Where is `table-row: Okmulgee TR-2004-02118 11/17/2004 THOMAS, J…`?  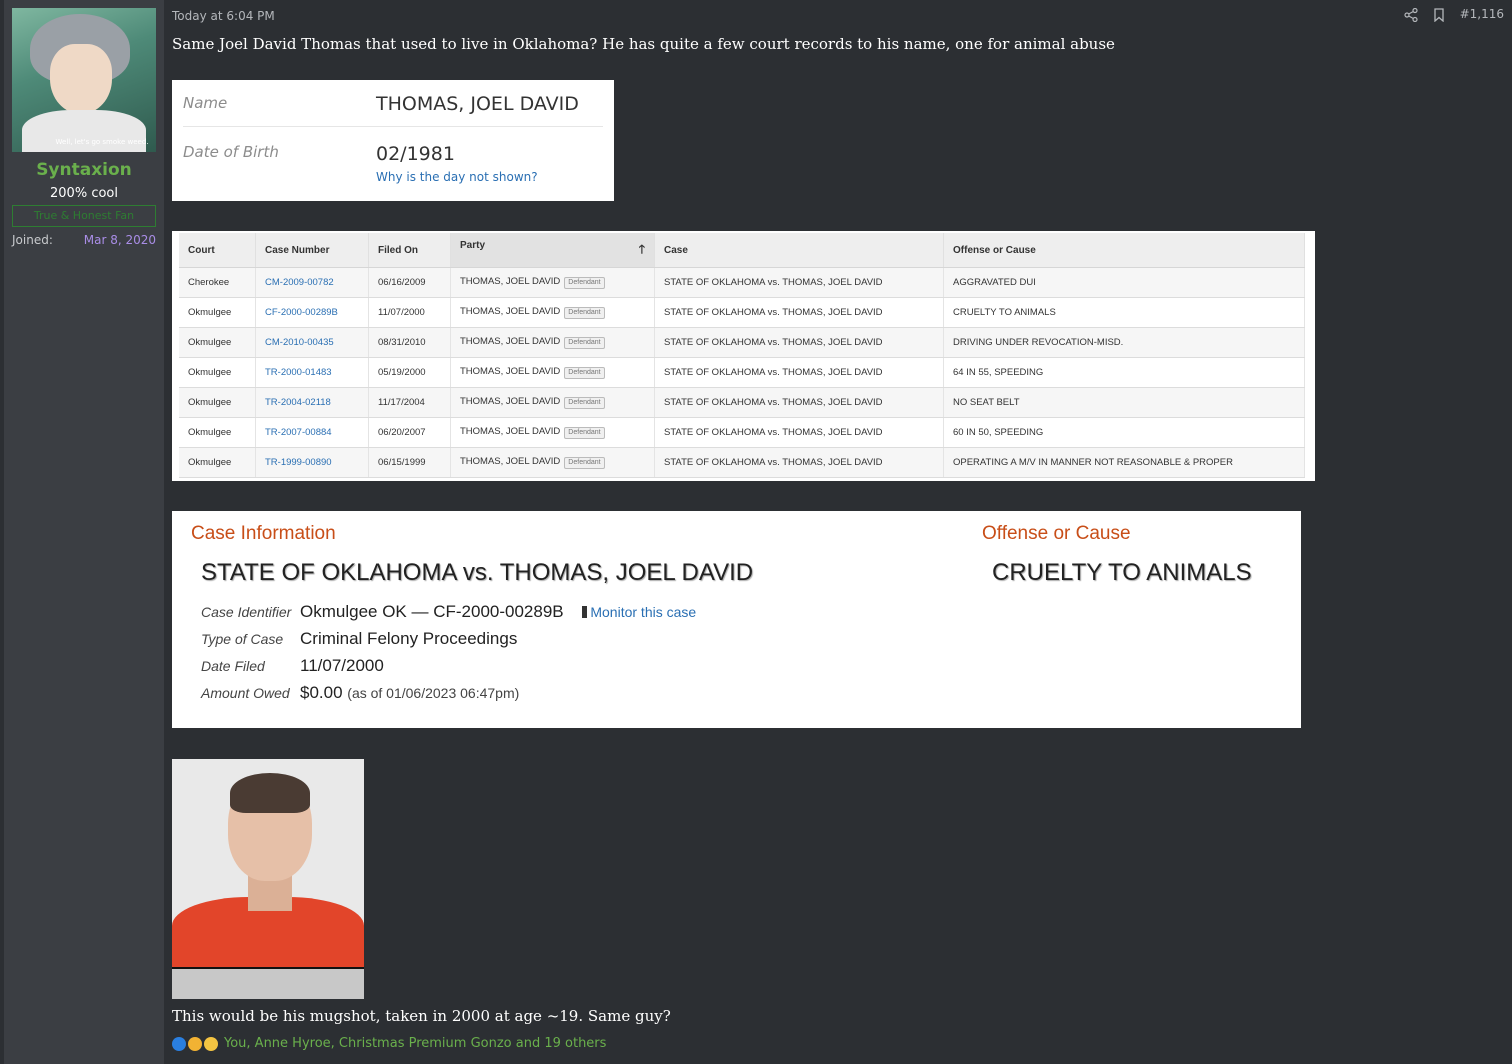
table-row: Okmulgee TR-2004-02118 11/17/2004 THOMAS, J… is located at coordinates (742, 402).